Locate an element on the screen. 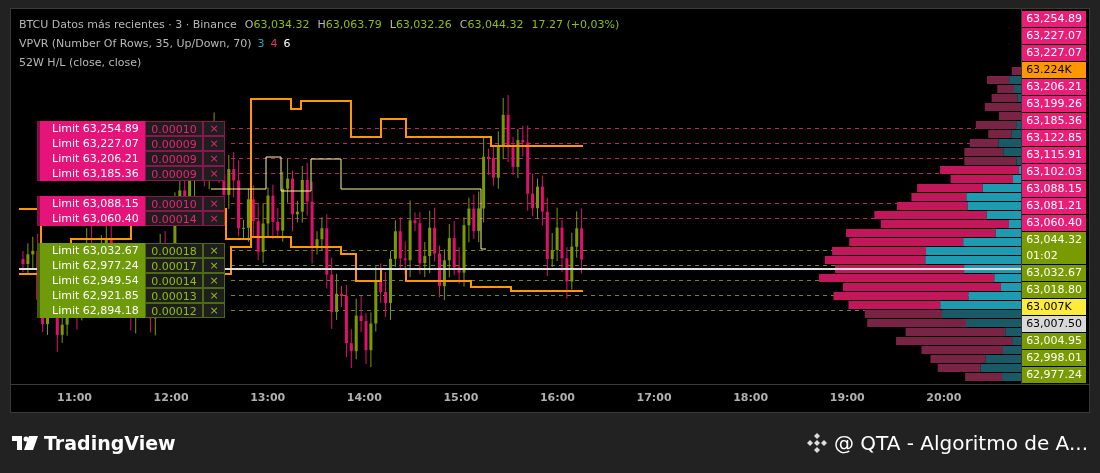 This screenshot has height=473, width=1100. price-label: 63,115.91 is located at coordinates (1054, 155).